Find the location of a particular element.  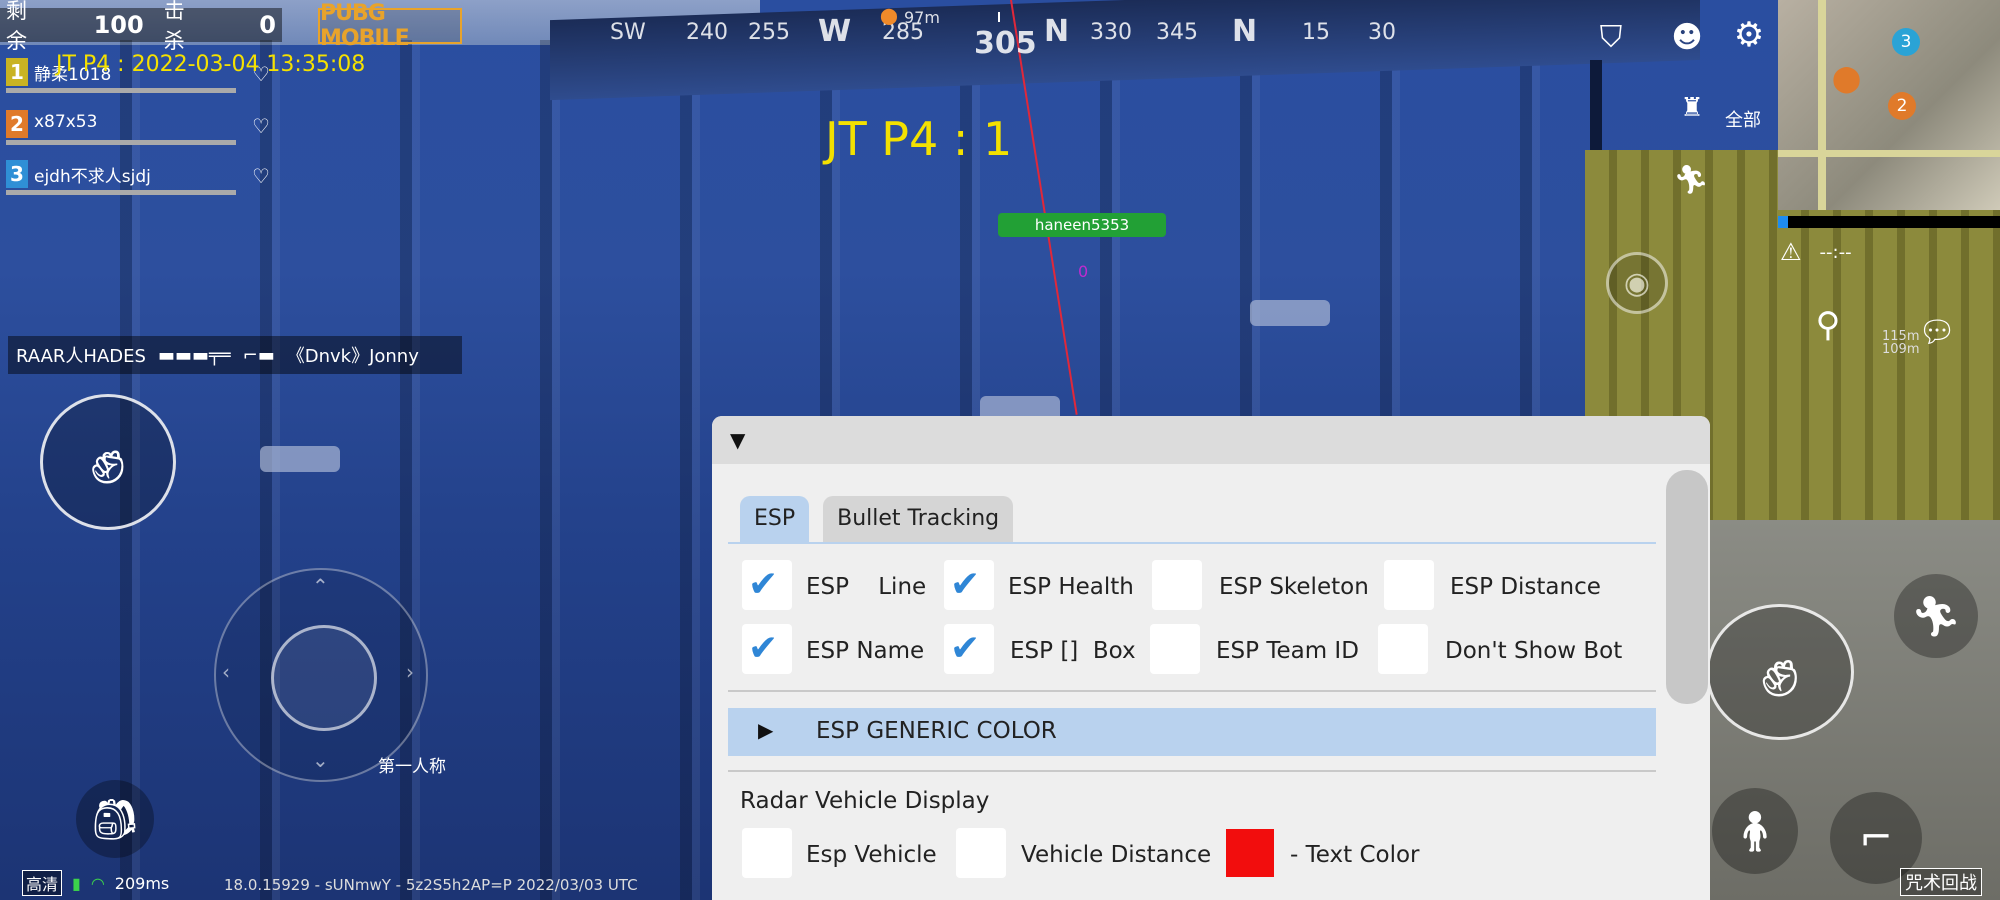

tab-underline is located at coordinates (1192, 543).